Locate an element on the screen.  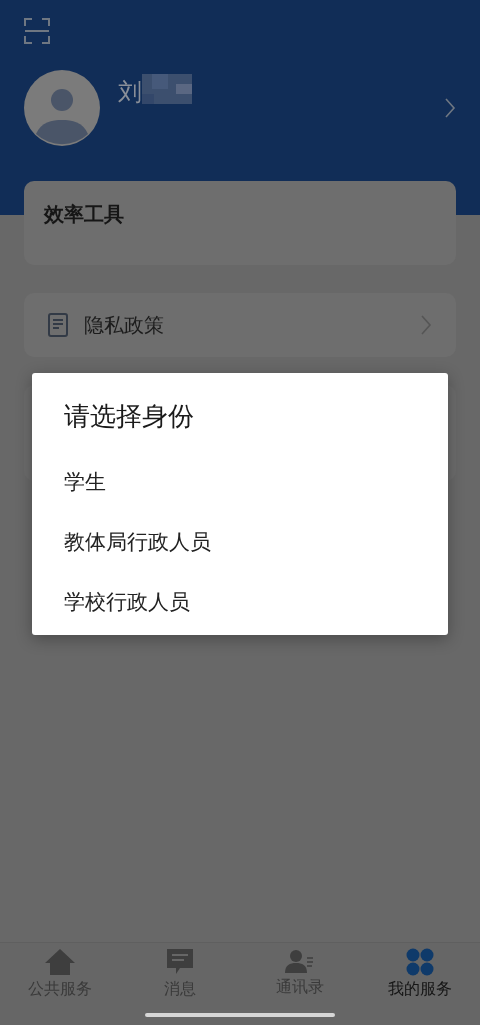
dialog-option: 学校行政人员 is located at coordinates (240, 602).